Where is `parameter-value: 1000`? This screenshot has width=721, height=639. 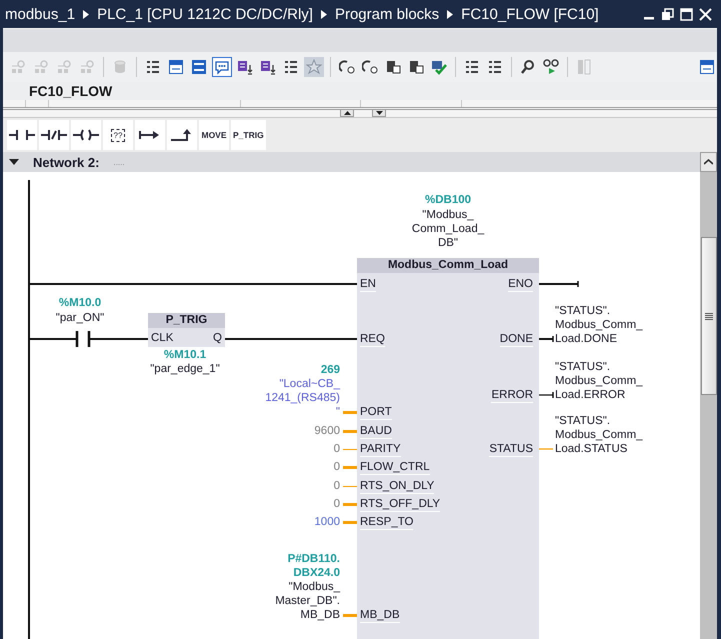 parameter-value: 1000 is located at coordinates (327, 522).